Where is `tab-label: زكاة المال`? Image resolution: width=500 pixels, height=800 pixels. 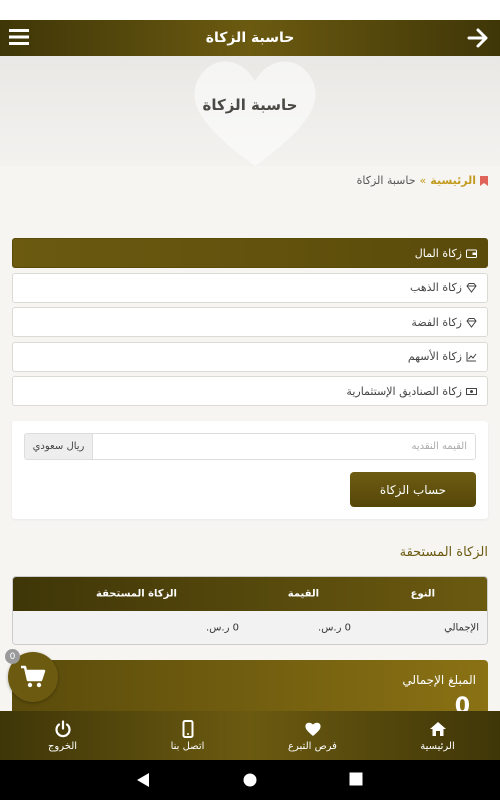 tab-label: زكاة المال is located at coordinates (438, 253).